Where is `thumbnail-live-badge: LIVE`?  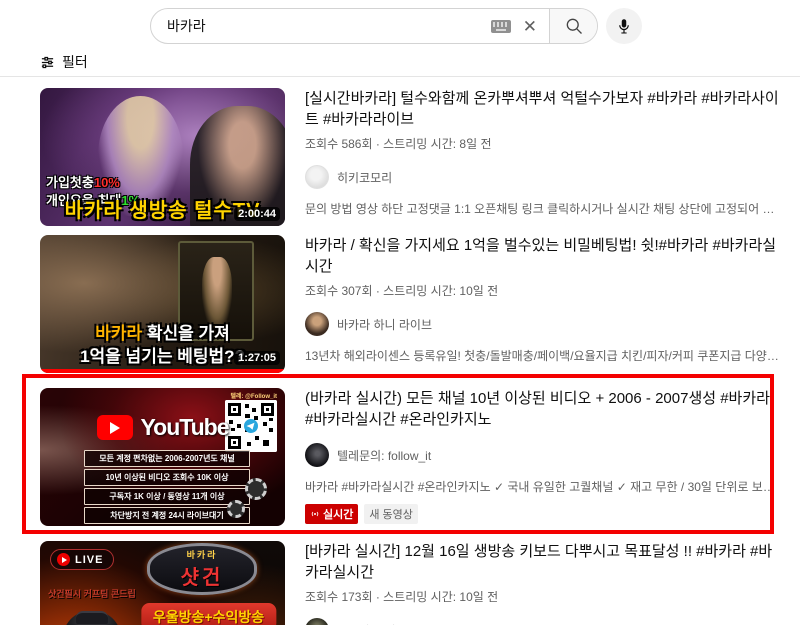
thumbnail-live-badge: LIVE is located at coordinates (82, 559).